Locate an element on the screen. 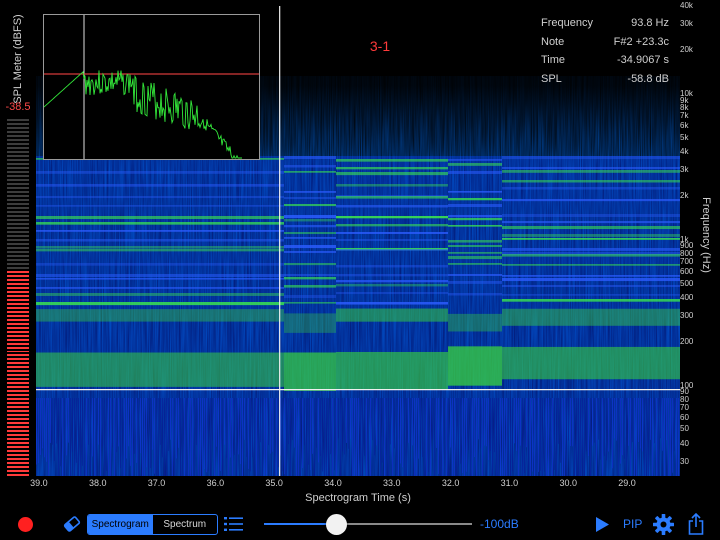  frequency-axis-title: Frequency (Hz) is located at coordinates (706, 235).